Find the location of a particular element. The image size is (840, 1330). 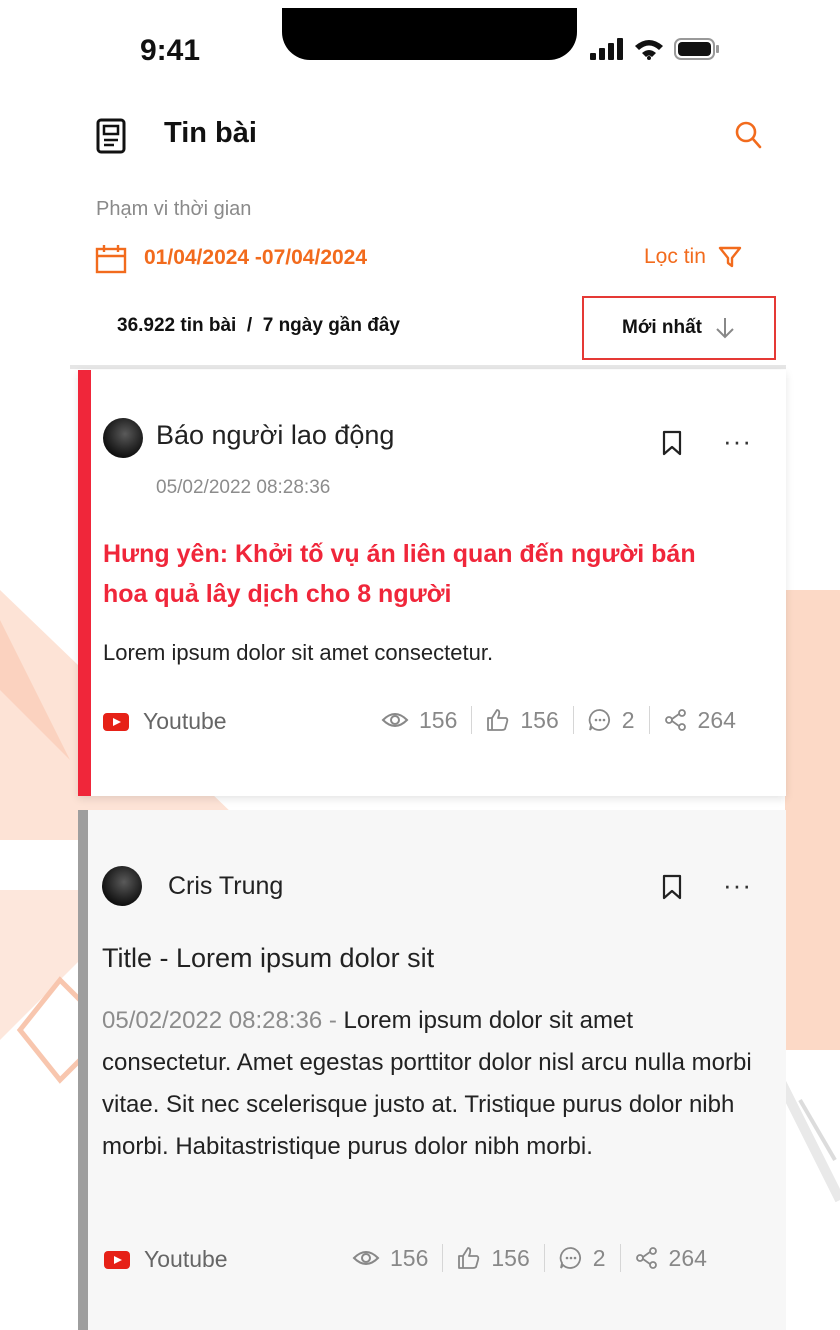

search-icon is located at coordinates (748, 135).